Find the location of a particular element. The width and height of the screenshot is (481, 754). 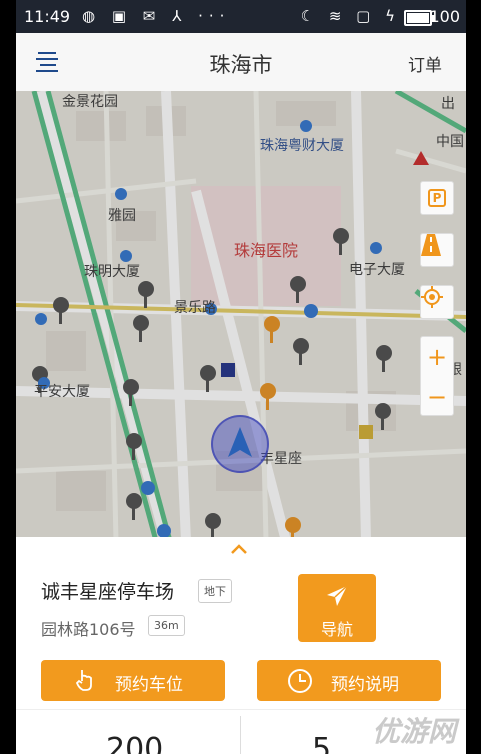

map-label: 珠海医院 is located at coordinates (266, 250).